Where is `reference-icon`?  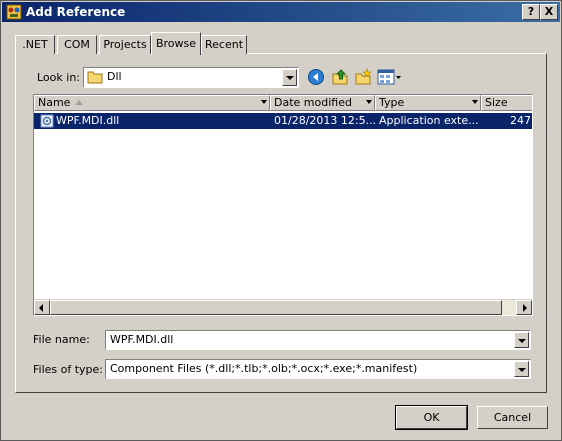 reference-icon is located at coordinates (14, 12).